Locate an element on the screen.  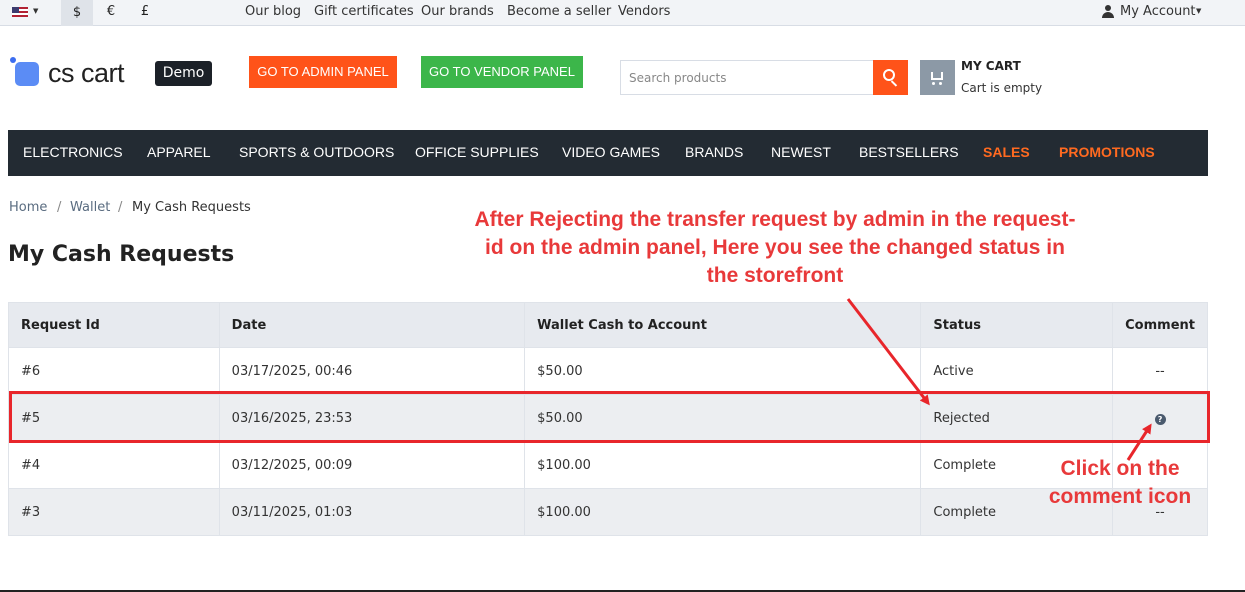
logo-icon is located at coordinates (27, 74).